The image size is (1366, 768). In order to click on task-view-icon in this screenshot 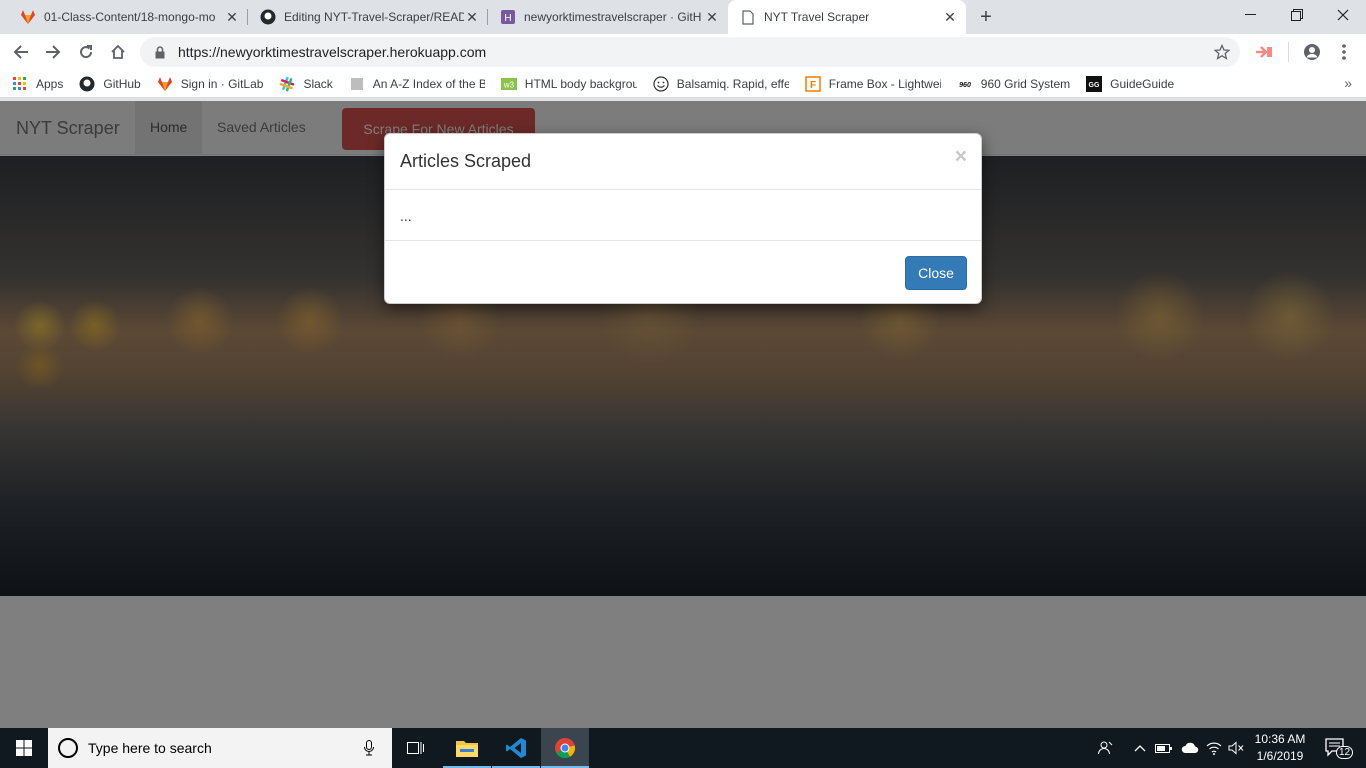, I will do `click(415, 748)`.